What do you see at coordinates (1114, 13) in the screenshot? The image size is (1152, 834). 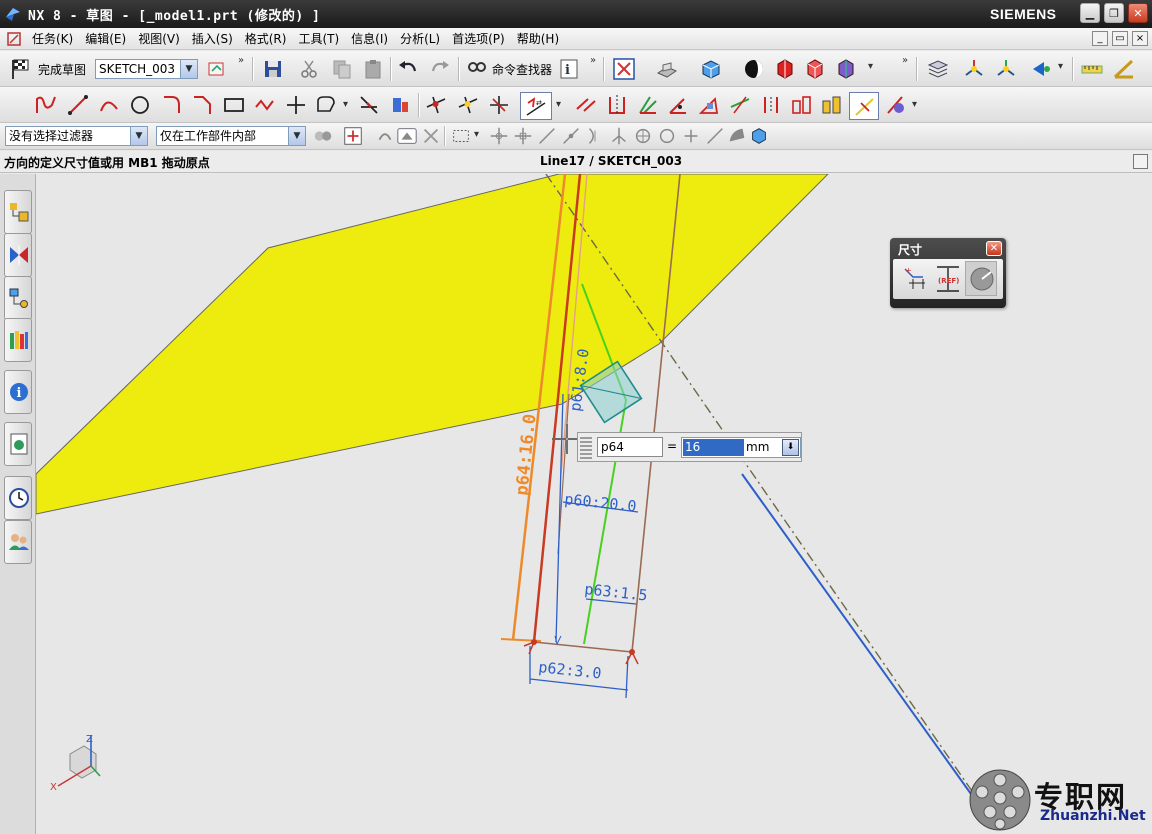 I see `restore-button: ❐` at bounding box center [1114, 13].